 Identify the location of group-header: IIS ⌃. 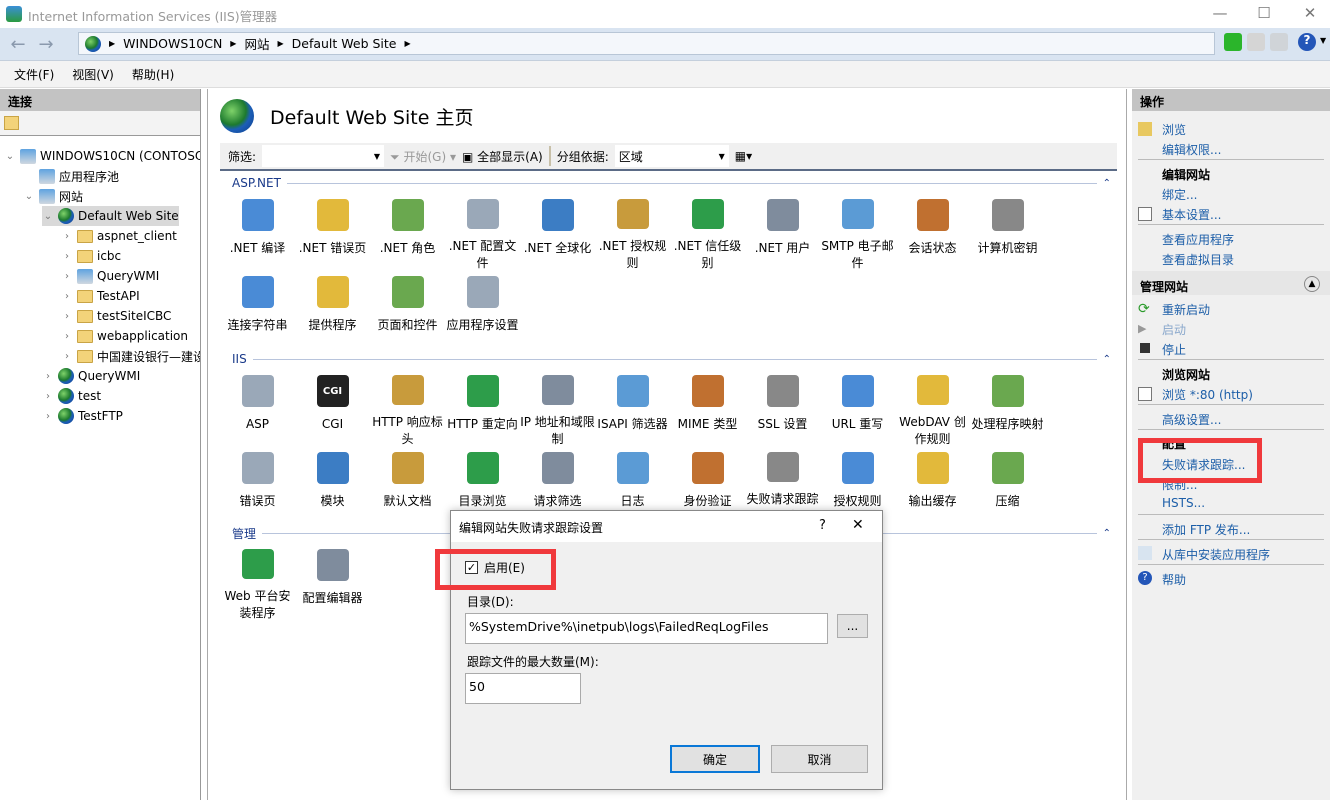
(668, 359).